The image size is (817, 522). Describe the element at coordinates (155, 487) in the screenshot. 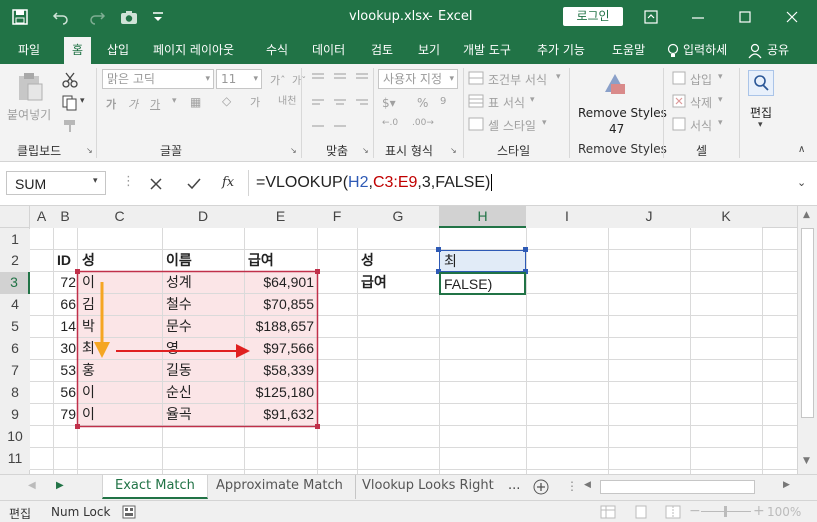

I see `sheet-tab-exact-match: Exact Match` at that location.